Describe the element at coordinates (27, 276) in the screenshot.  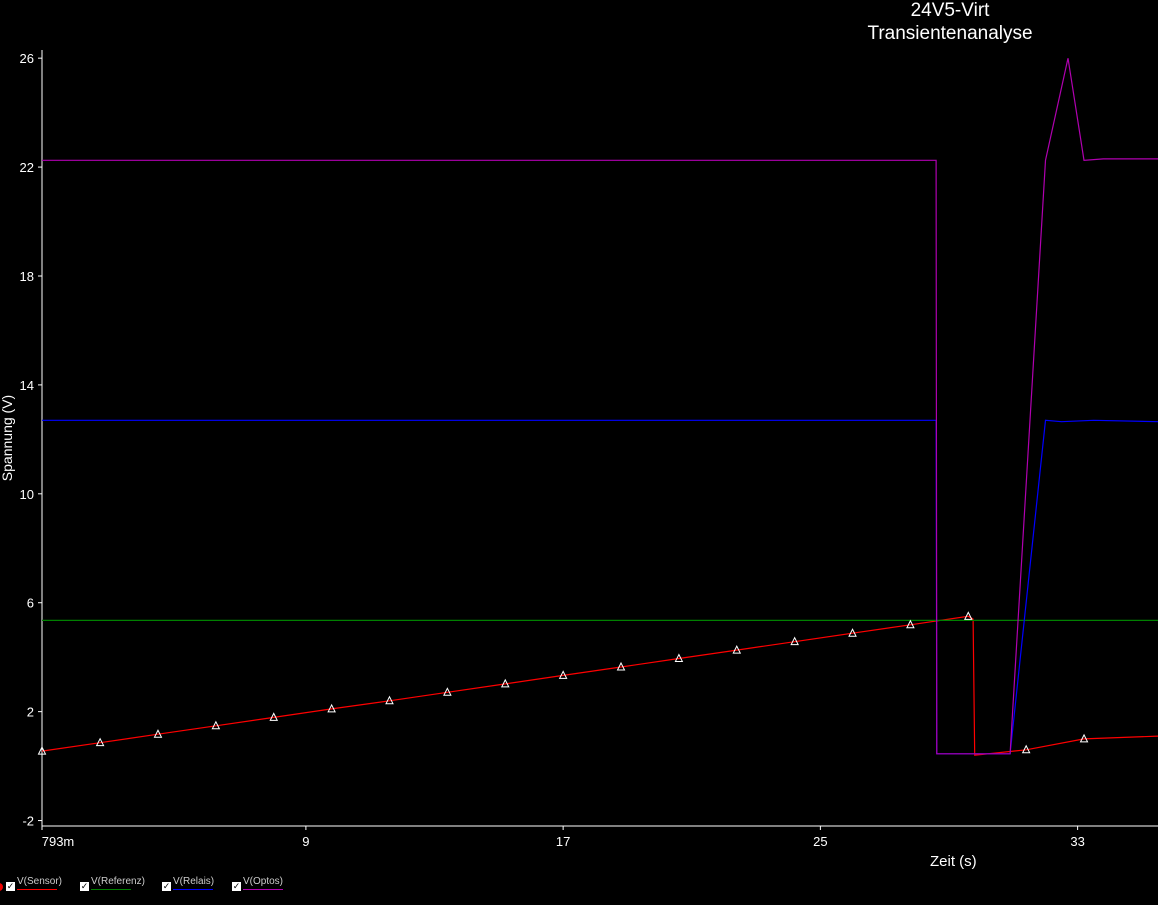
I see `y-tick-label: 18` at that location.